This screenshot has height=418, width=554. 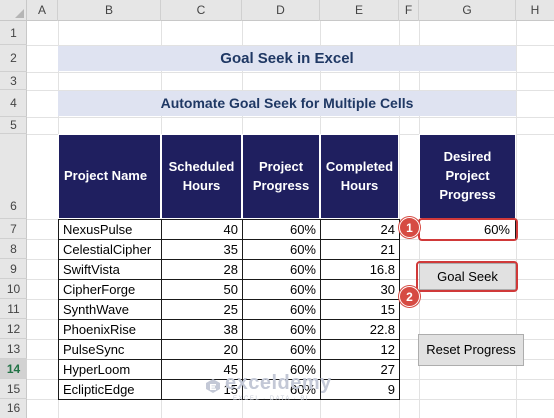 I want to click on cell-scheduled-hours: 35, so click(x=202, y=249).